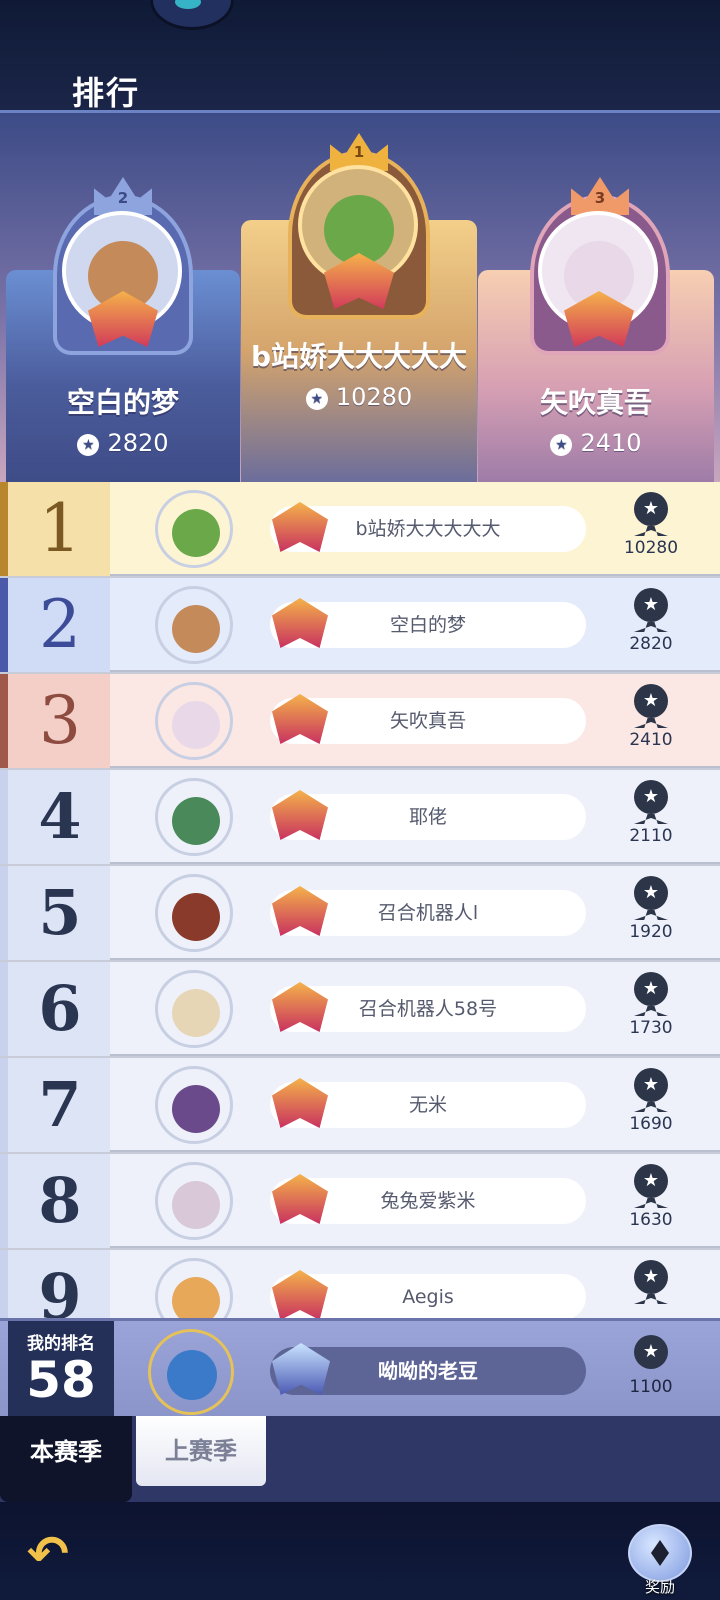 The height and width of the screenshot is (1600, 720). What do you see at coordinates (360, 1368) in the screenshot?
I see `my-rank-row: 我的排名 58 呦呦的老豆 ★ 1100` at bounding box center [360, 1368].